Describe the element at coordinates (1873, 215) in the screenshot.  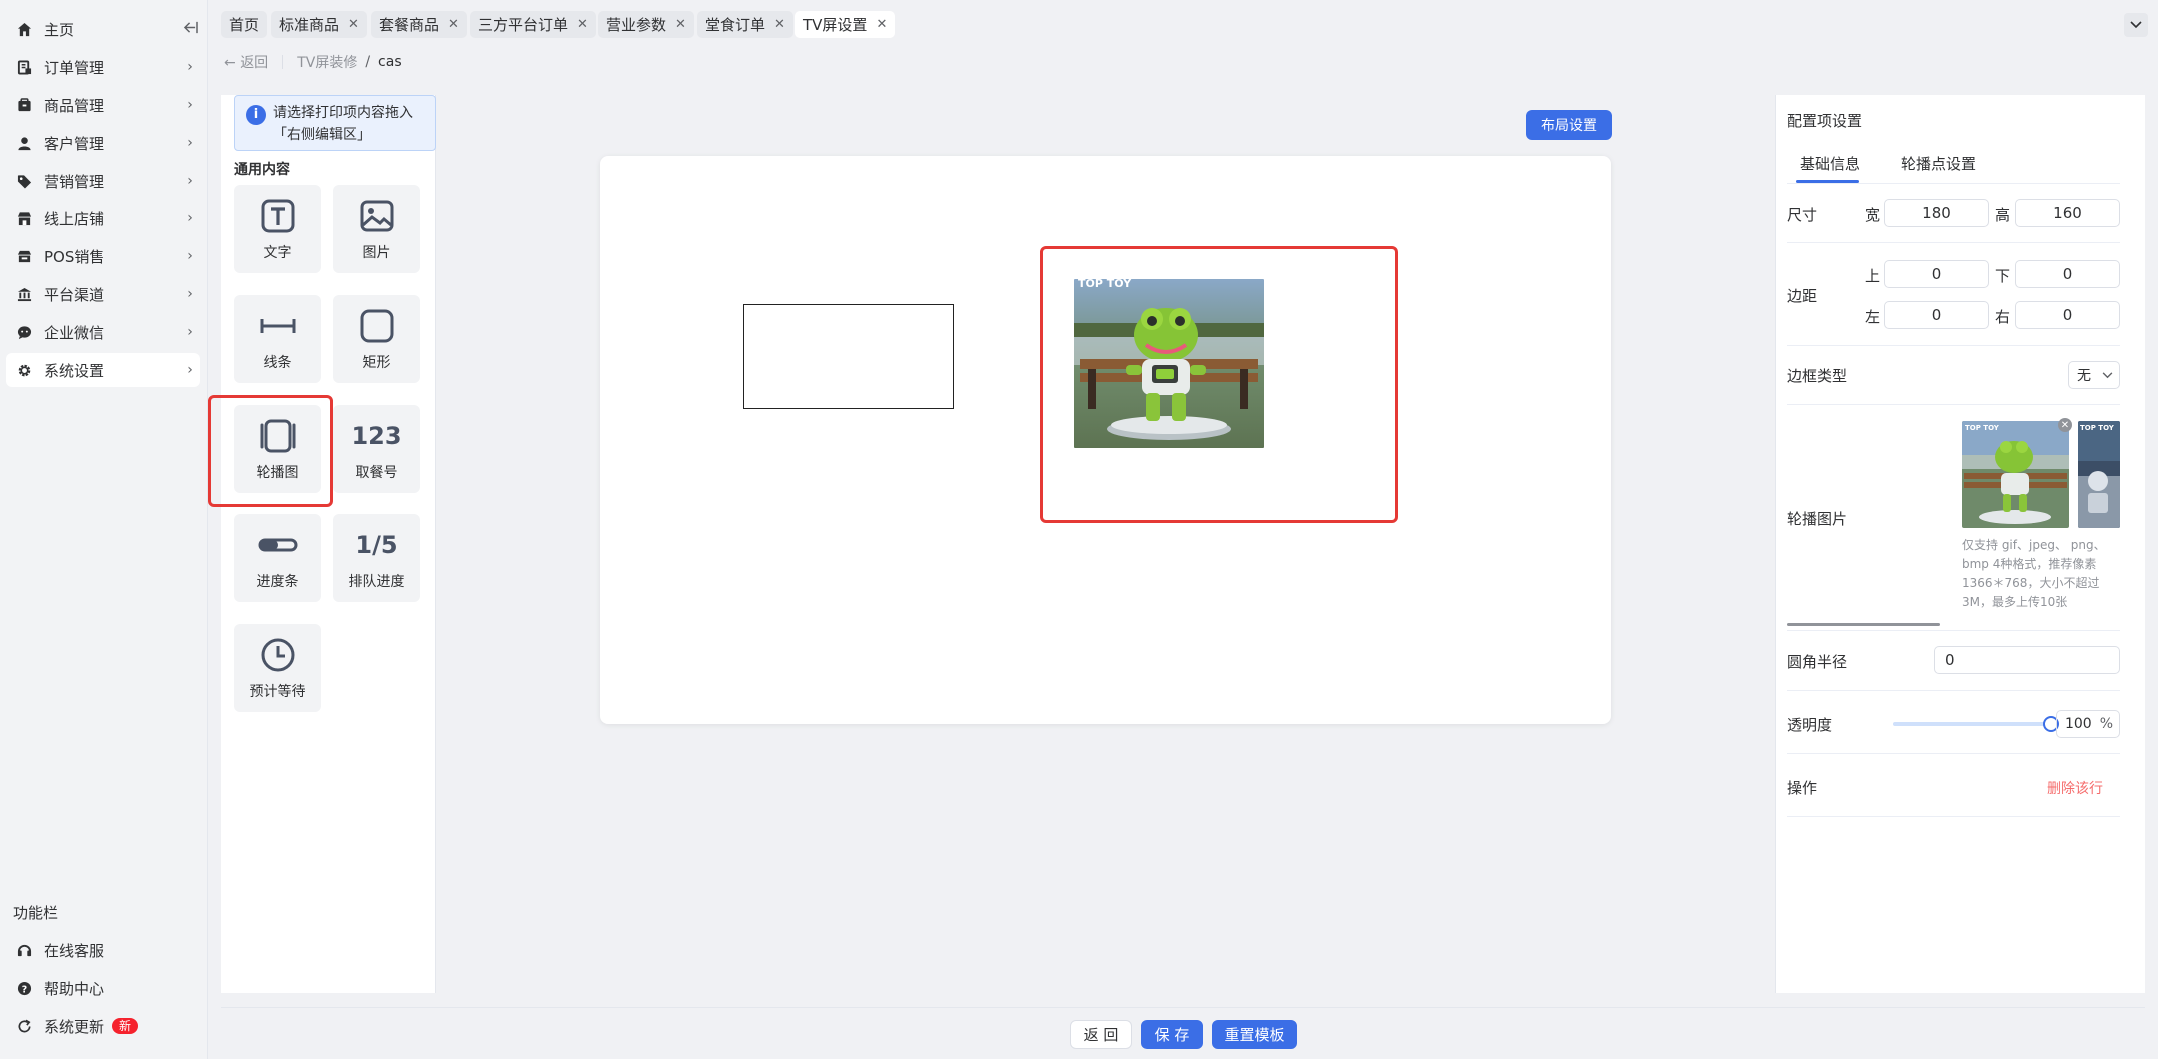
I see `width-label: 宽` at that location.